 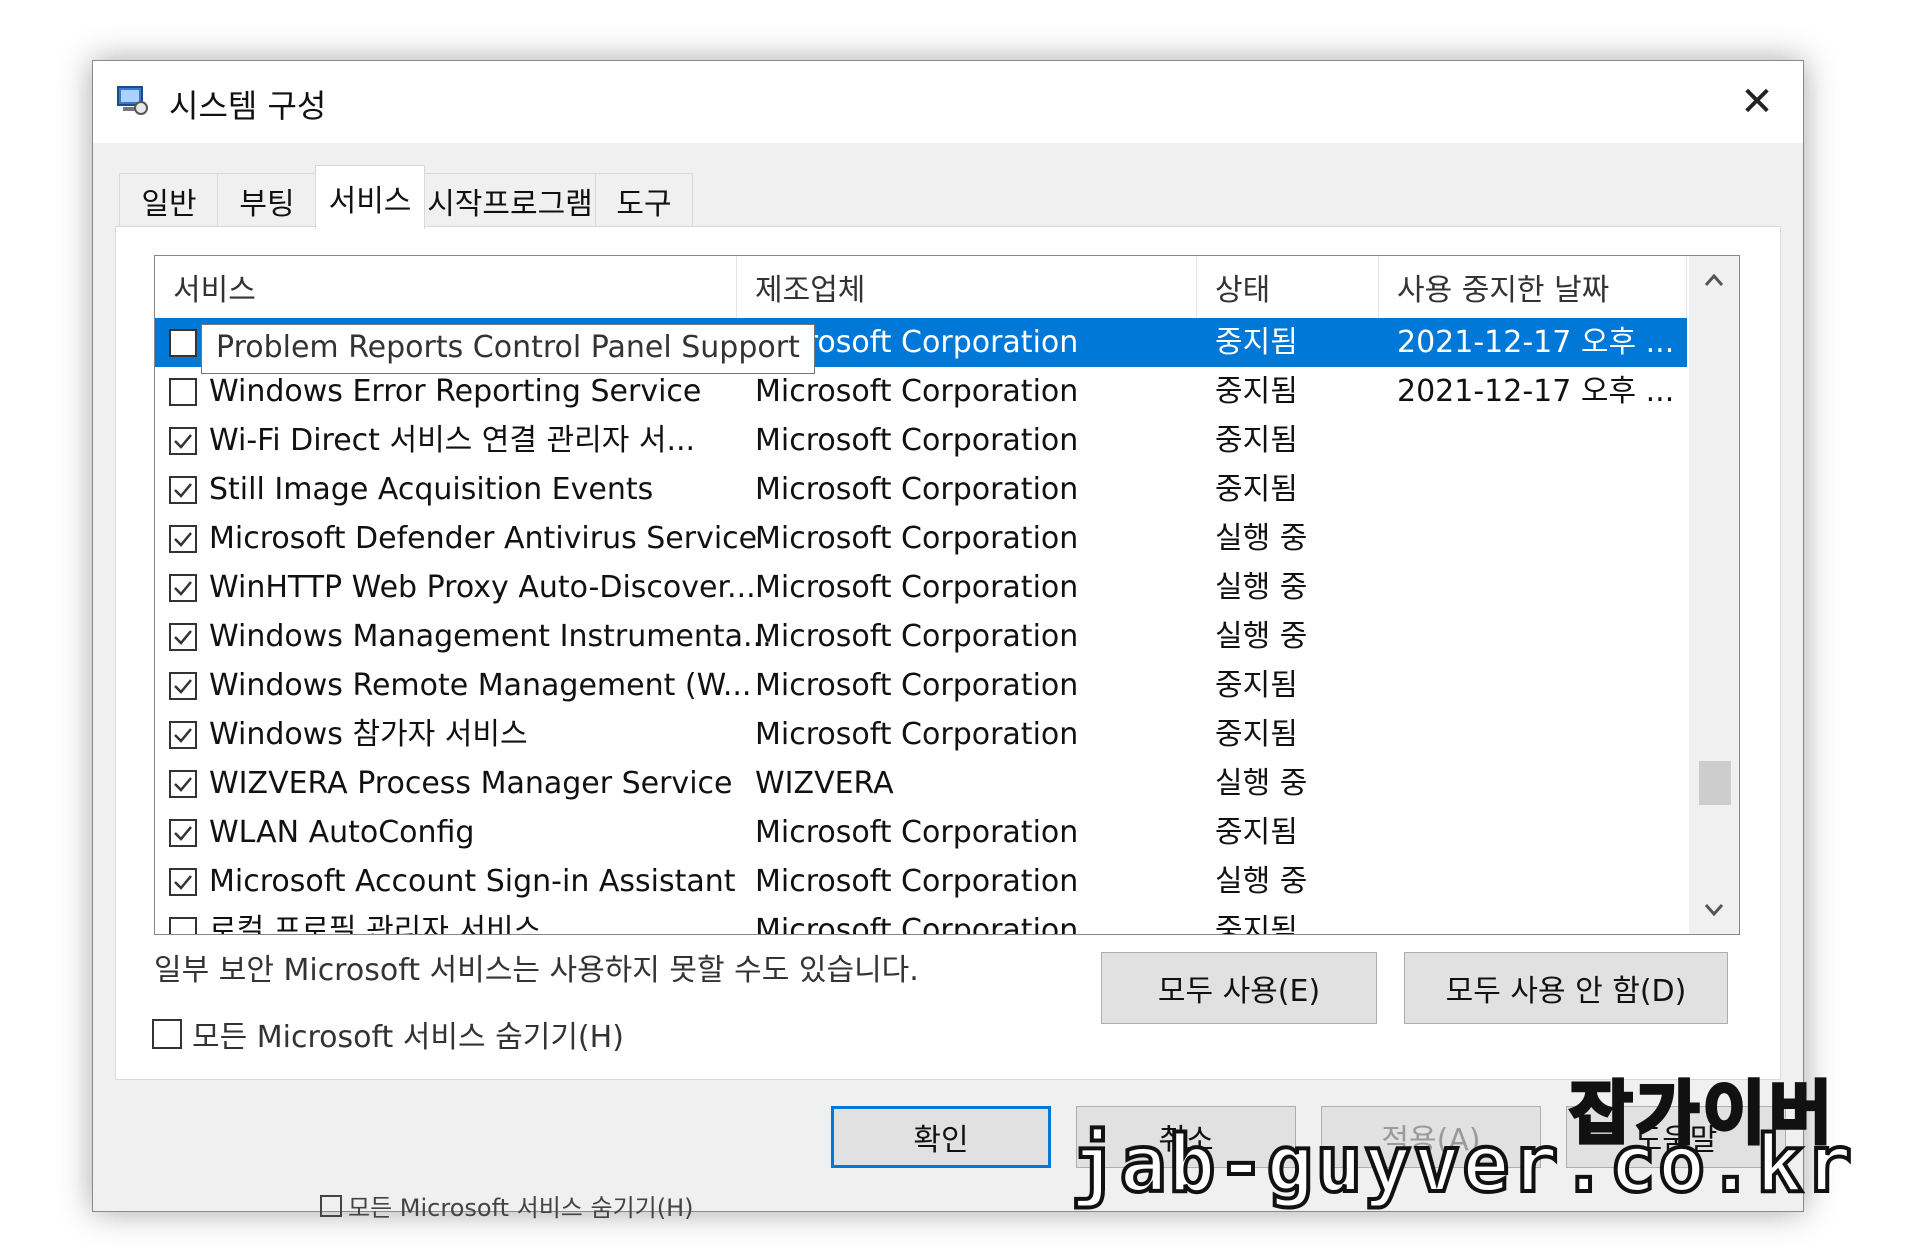 What do you see at coordinates (431, 489) in the screenshot?
I see `service-name: Still Image Acquisition Events` at bounding box center [431, 489].